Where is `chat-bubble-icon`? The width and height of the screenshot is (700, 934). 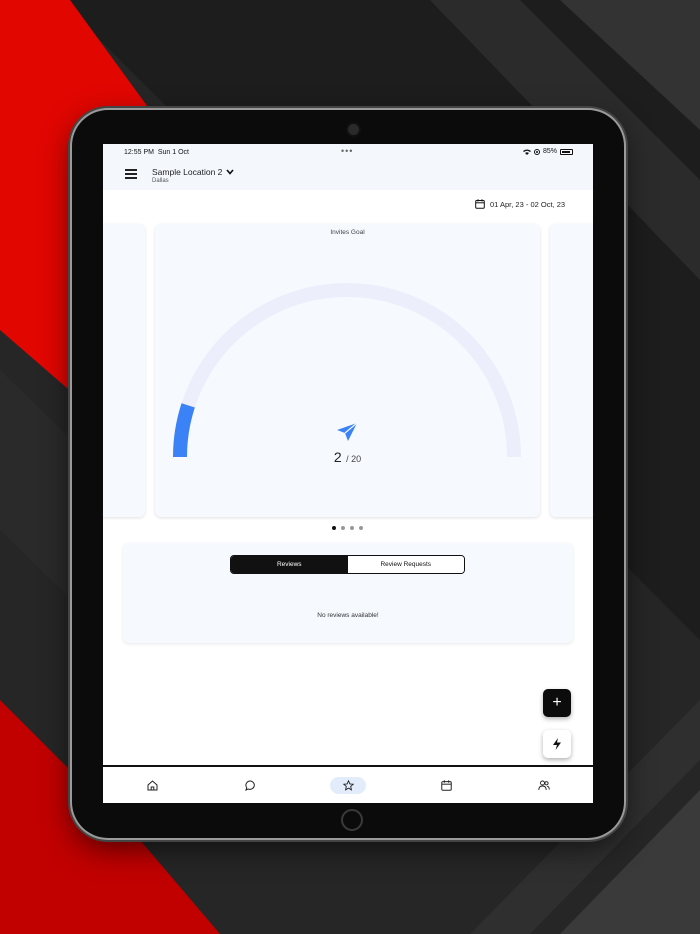
chat-bubble-icon is located at coordinates (249, 785).